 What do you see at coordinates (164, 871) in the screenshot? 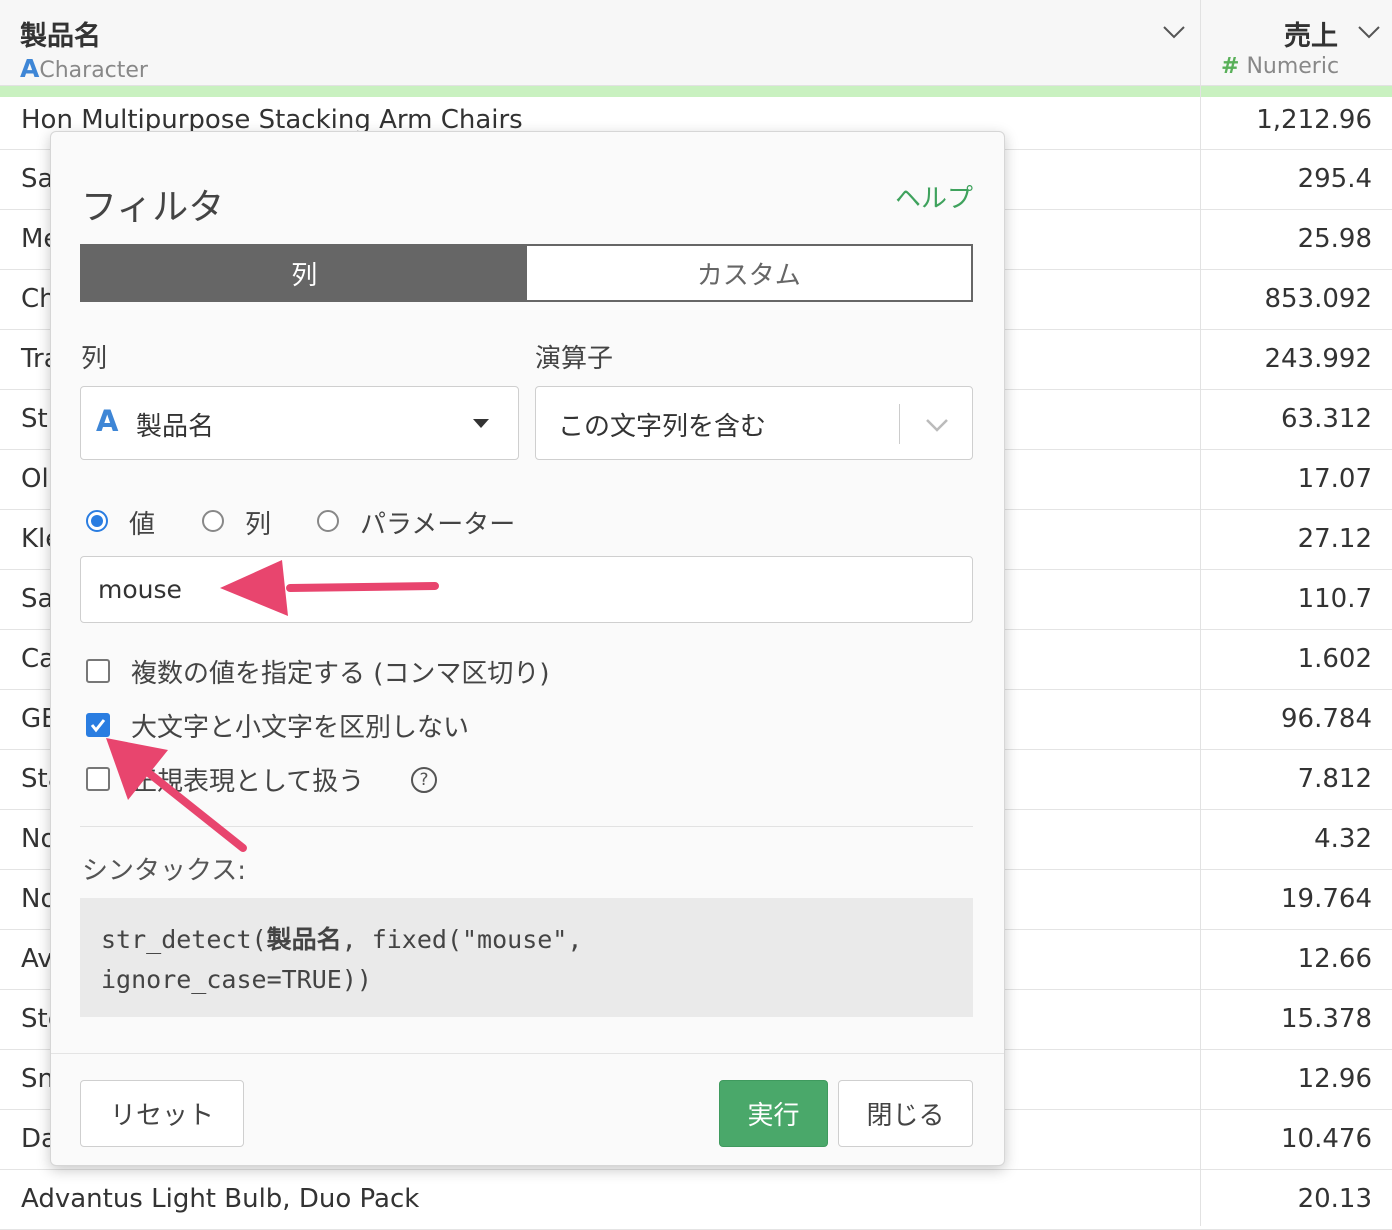
I see `syntax-label: シンタックス:` at bounding box center [164, 871].